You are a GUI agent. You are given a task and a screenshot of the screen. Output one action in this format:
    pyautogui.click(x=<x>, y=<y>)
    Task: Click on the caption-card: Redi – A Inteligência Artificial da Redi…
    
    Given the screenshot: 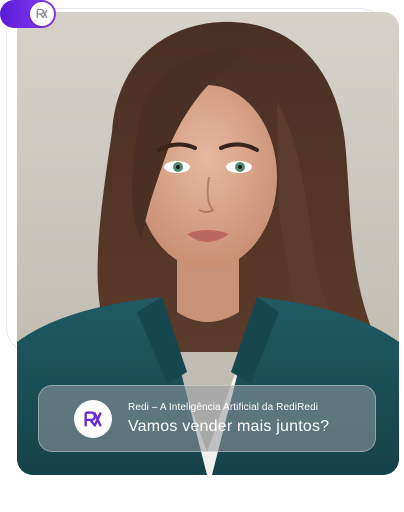 What is the action you would take?
    pyautogui.click(x=207, y=418)
    